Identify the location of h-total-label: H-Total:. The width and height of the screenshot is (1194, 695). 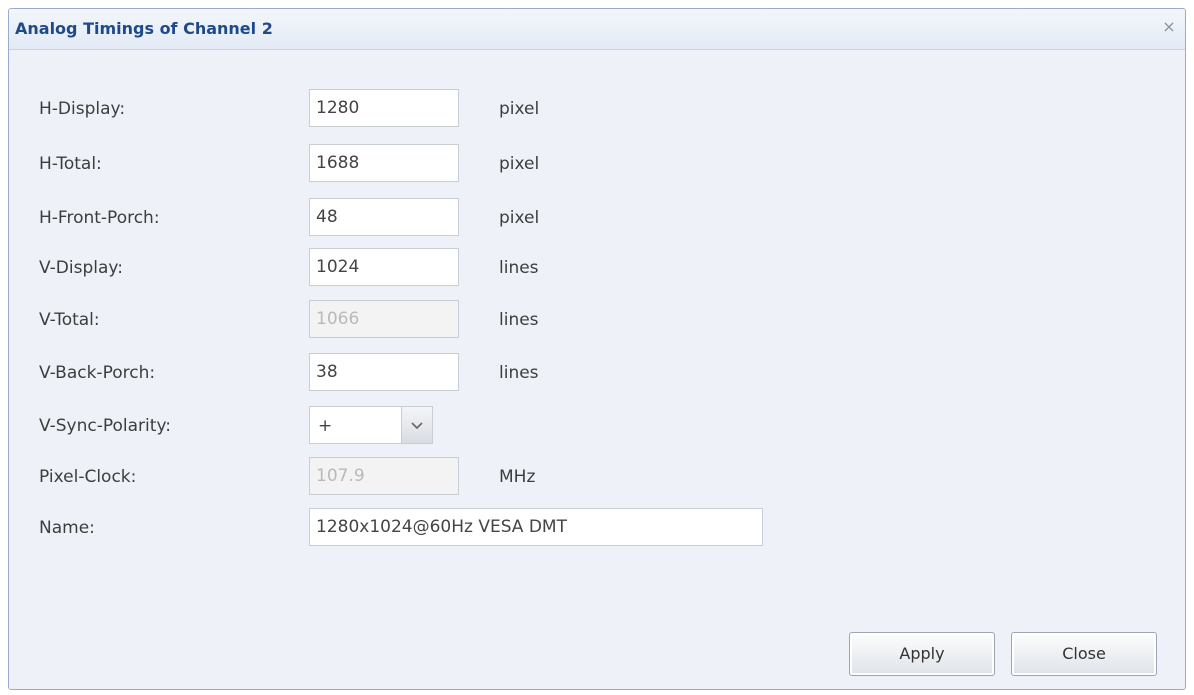
(70, 164).